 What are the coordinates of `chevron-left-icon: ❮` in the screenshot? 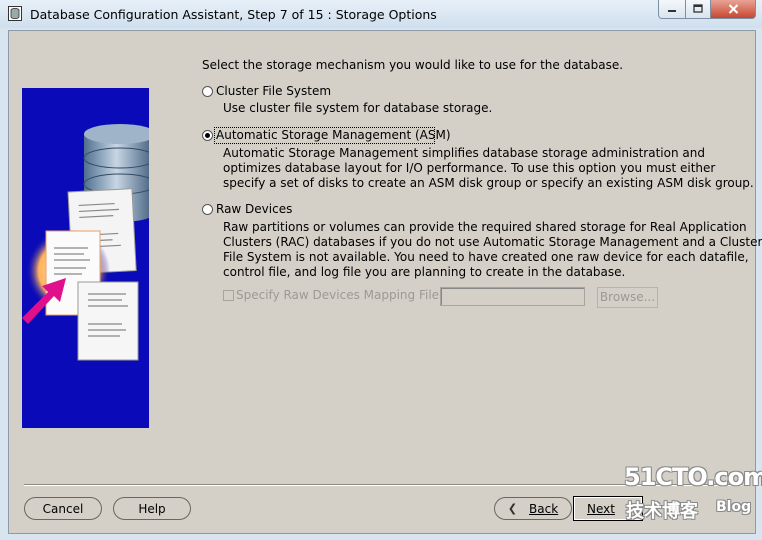 It's located at (512, 508).